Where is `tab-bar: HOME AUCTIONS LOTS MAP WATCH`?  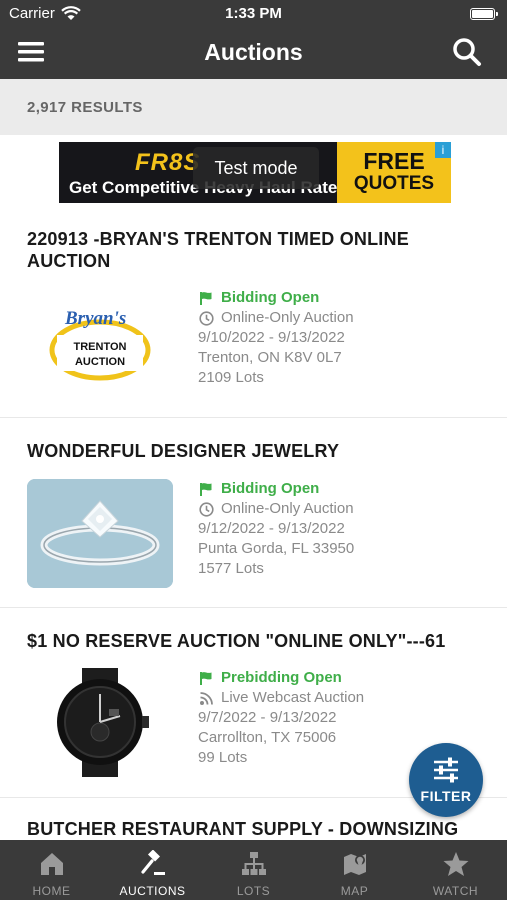 tab-bar: HOME AUCTIONS LOTS MAP WATCH is located at coordinates (253, 870).